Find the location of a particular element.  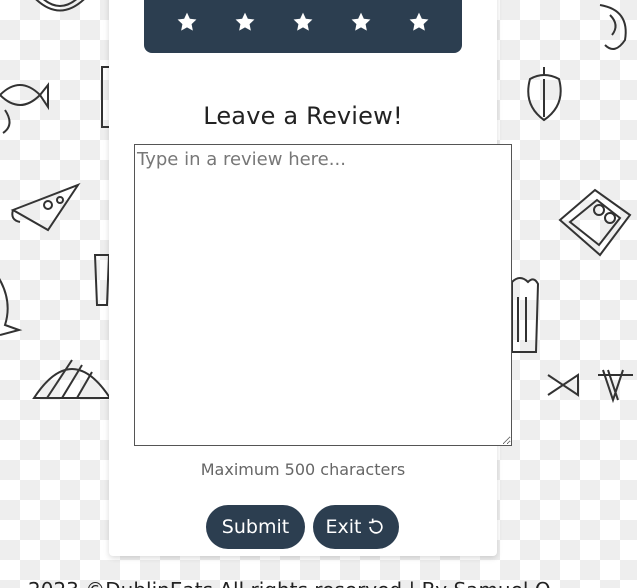

shrimp-doodle-icon is located at coordinates (613, 27).